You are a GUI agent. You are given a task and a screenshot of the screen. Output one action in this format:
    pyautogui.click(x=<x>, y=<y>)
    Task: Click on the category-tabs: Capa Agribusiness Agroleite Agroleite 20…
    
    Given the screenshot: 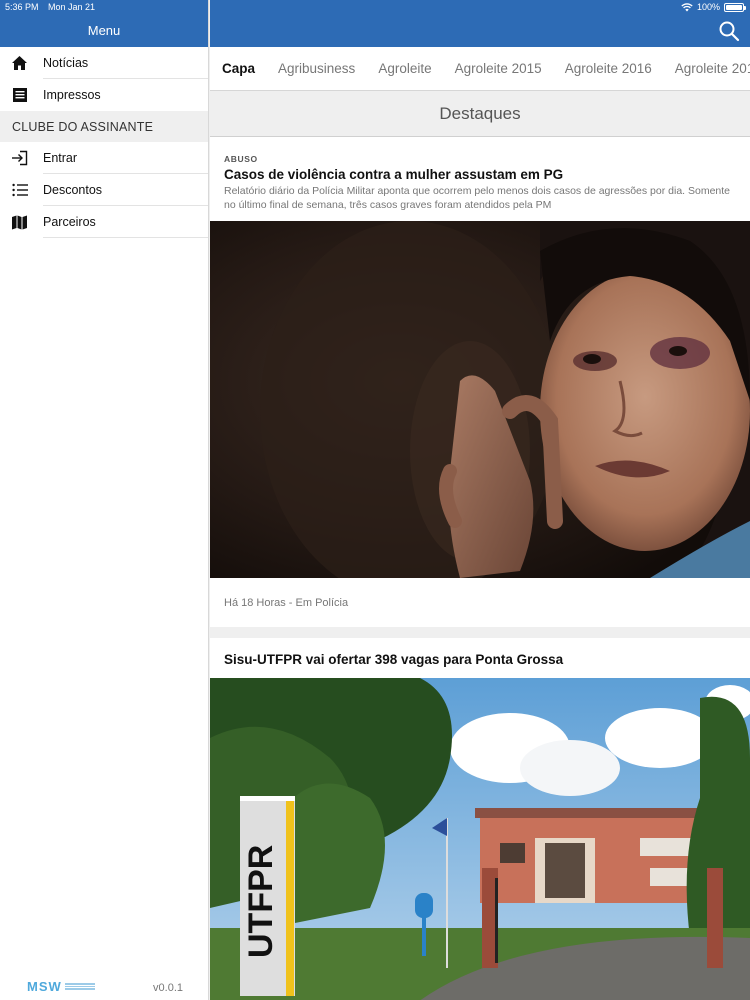 What is the action you would take?
    pyautogui.click(x=480, y=69)
    